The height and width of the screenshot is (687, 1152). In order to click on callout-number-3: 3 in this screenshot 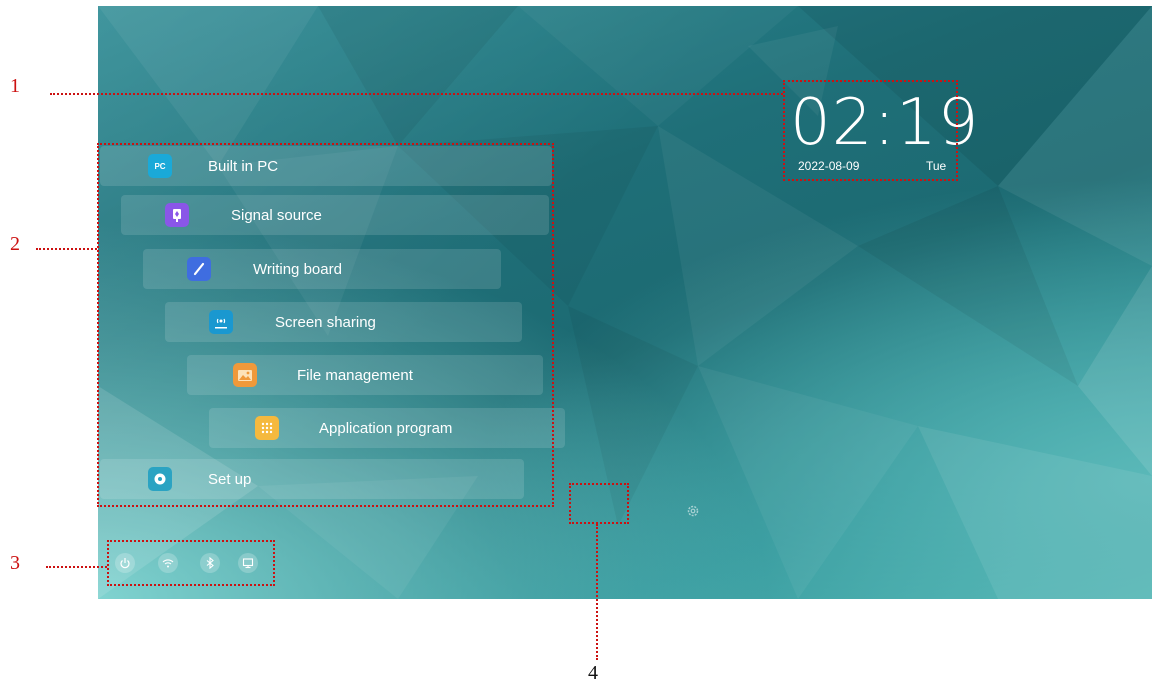, I will do `click(15, 563)`.